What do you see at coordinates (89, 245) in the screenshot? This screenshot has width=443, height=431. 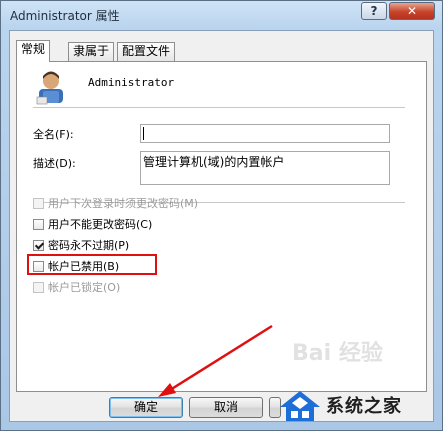 I see `checkbox-label: 密码永不过期(P)` at bounding box center [89, 245].